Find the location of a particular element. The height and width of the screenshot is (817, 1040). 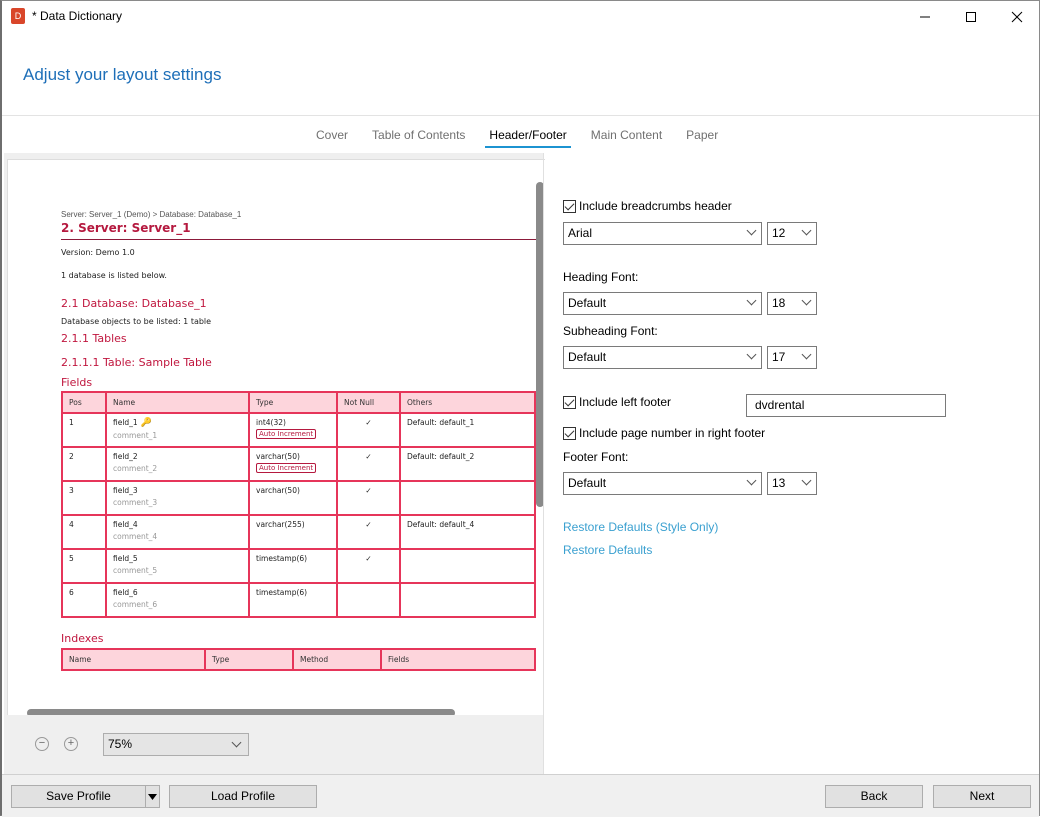

zoom-in-button: + is located at coordinates (71, 744).